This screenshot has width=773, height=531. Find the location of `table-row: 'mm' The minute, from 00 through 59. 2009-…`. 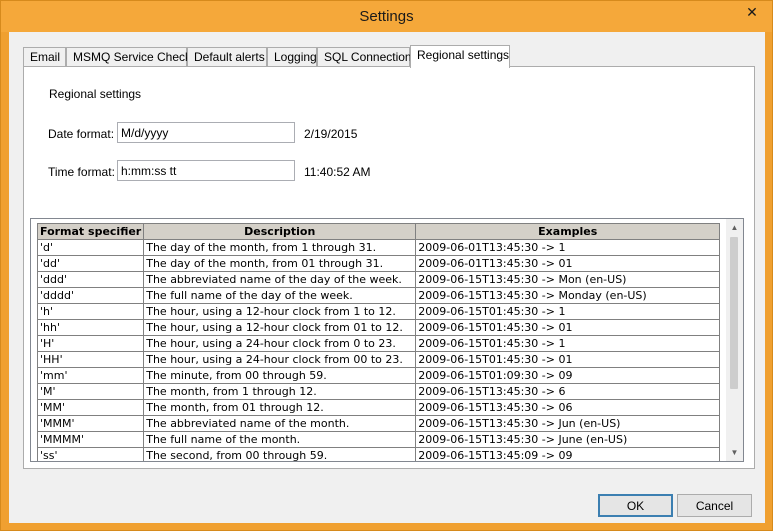

table-row: 'mm' The minute, from 00 through 59. 2009-… is located at coordinates (378, 375).